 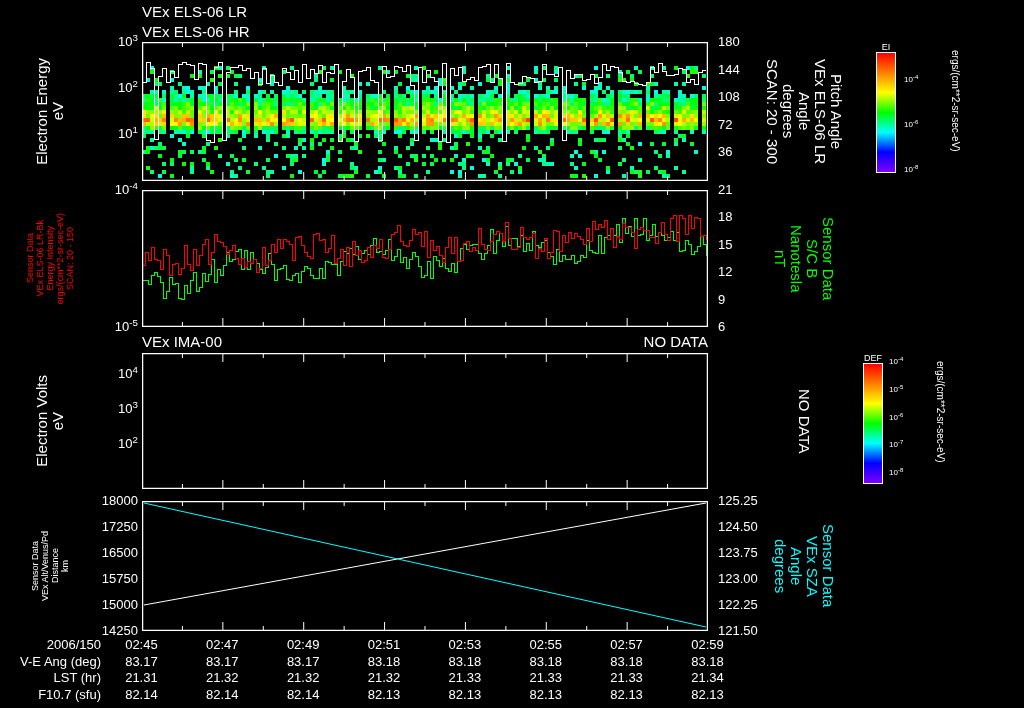 What do you see at coordinates (886, 47) in the screenshot?
I see `colorbar-title: EI` at bounding box center [886, 47].